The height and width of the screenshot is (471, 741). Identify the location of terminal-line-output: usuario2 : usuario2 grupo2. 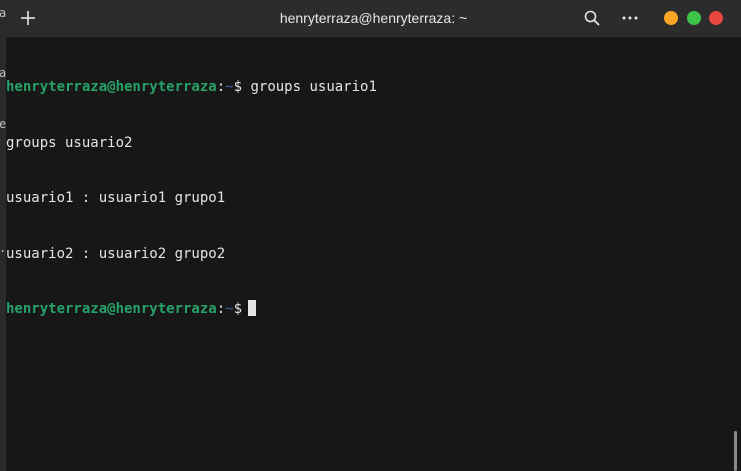
(116, 253).